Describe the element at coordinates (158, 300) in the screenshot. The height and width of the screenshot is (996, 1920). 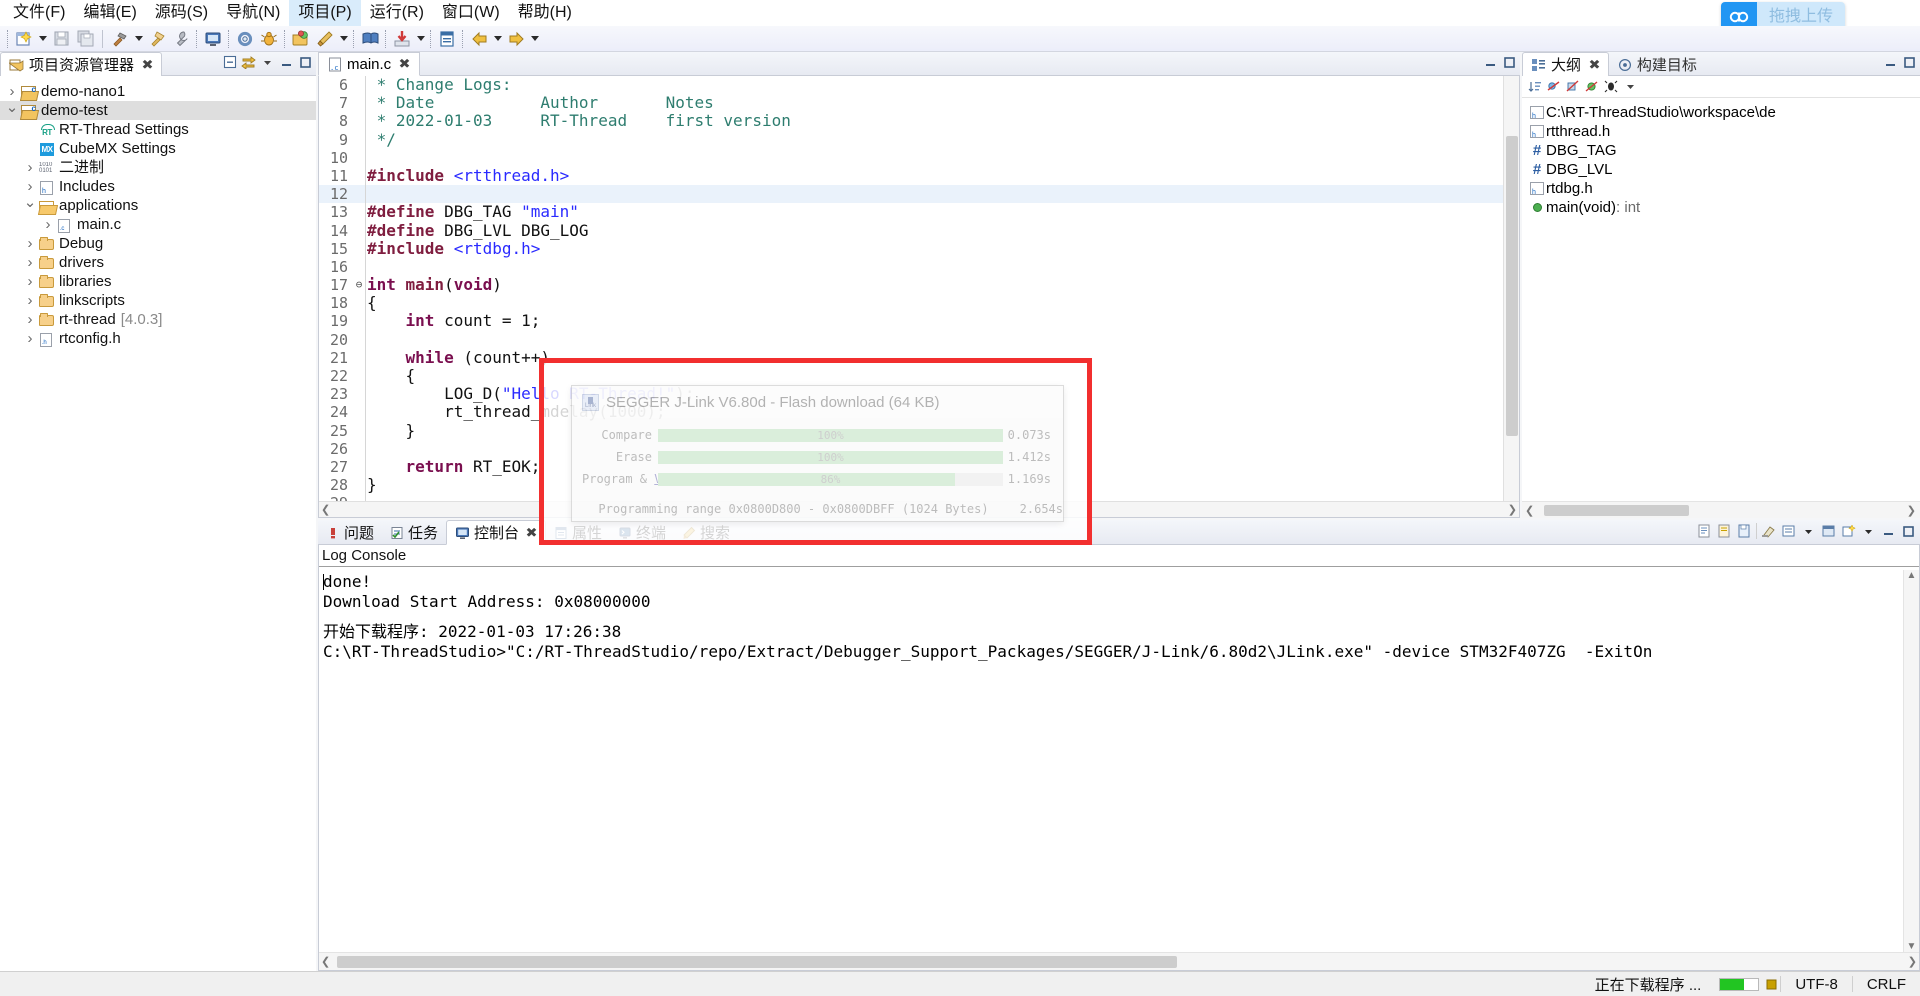
I see `tree-item-linkscripts: linkscripts` at that location.